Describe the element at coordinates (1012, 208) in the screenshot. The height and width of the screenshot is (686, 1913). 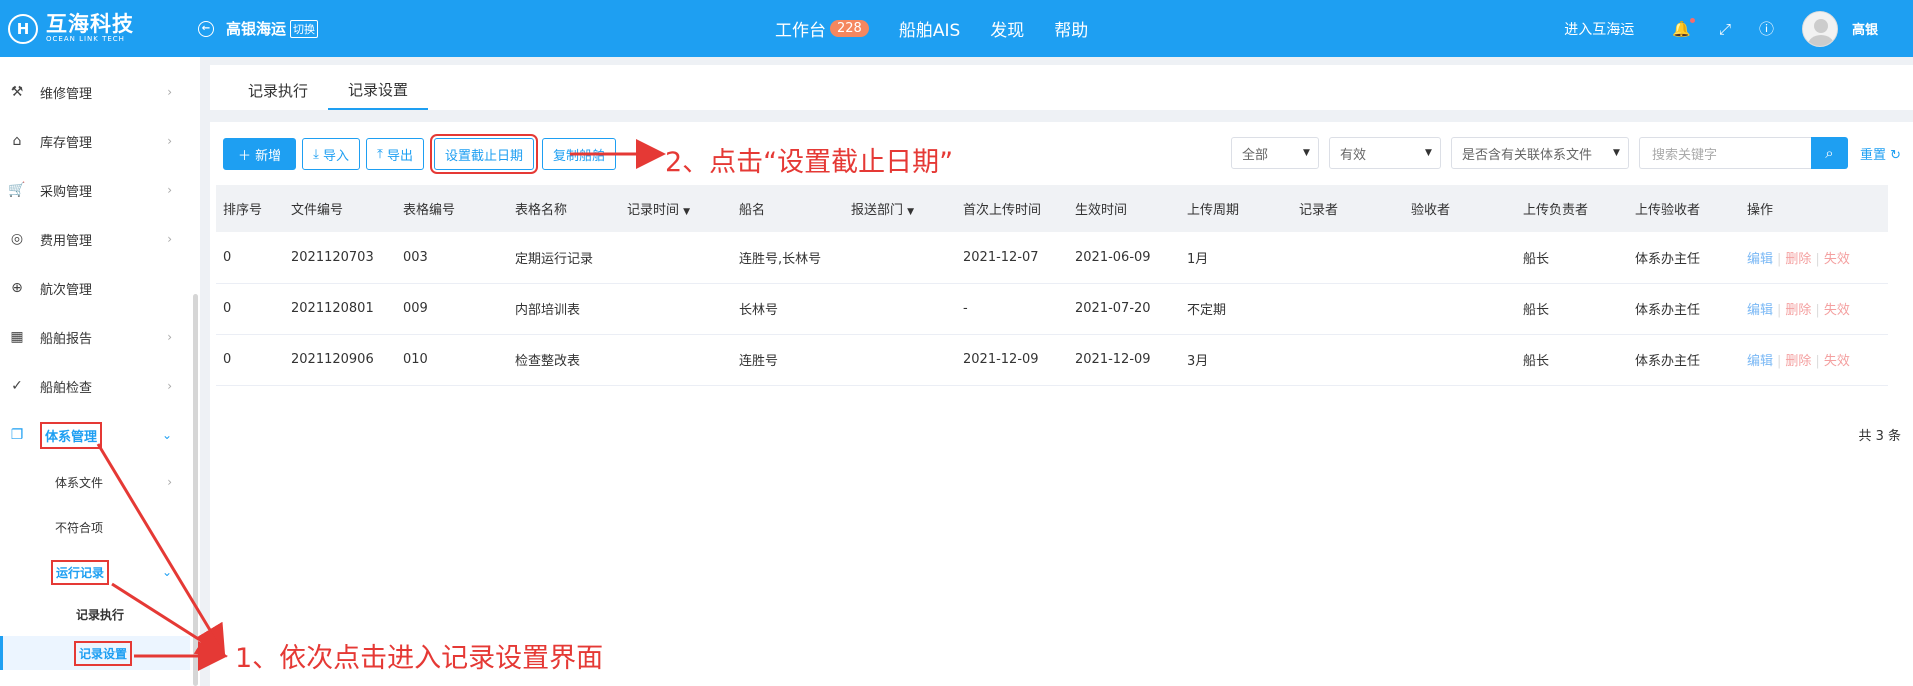
I see `col-first-upload: 首次上传时间` at that location.